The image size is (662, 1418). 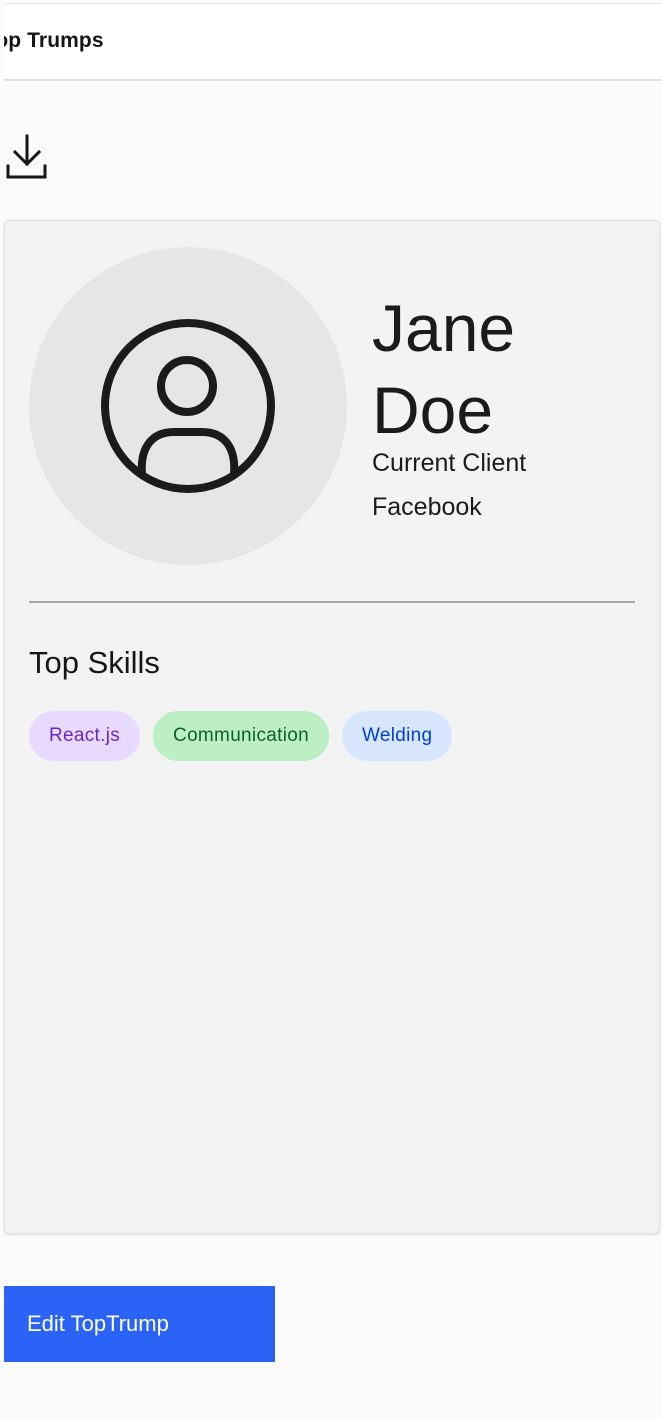 I want to click on skill-tag-communication: Communication, so click(x=241, y=736).